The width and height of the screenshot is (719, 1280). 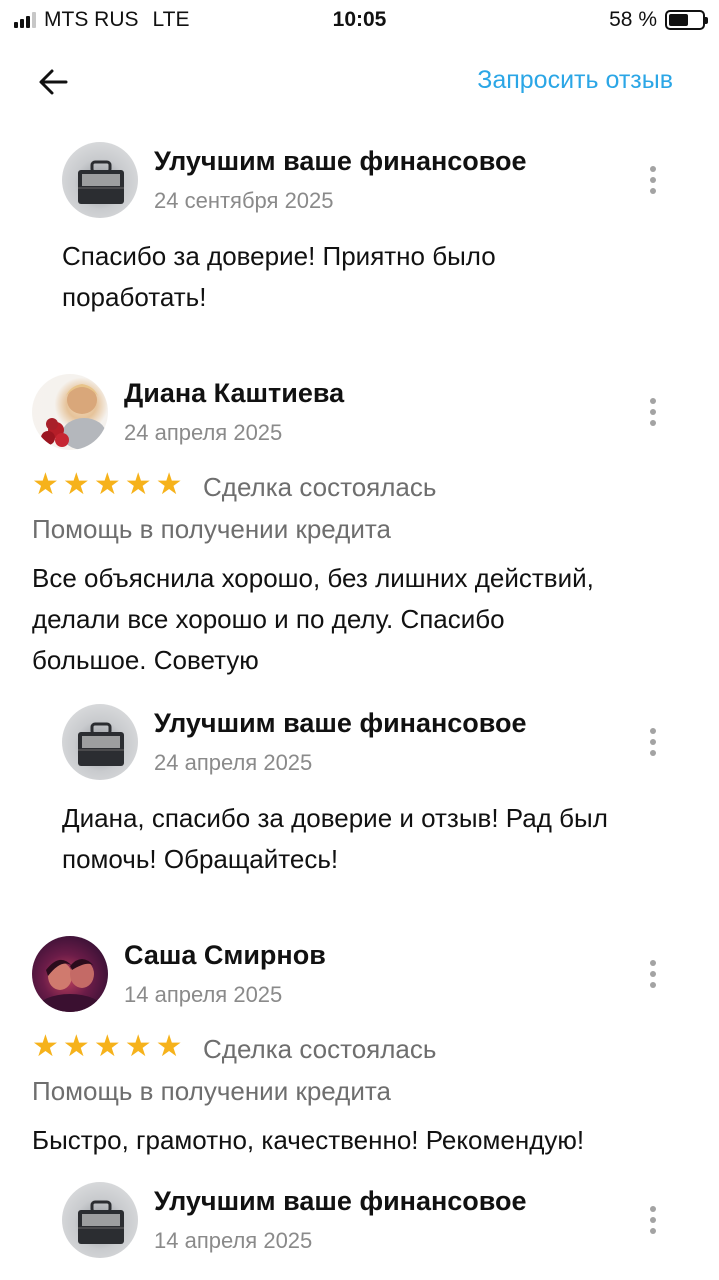 What do you see at coordinates (54, 82) in the screenshot?
I see `arrow-left-icon` at bounding box center [54, 82].